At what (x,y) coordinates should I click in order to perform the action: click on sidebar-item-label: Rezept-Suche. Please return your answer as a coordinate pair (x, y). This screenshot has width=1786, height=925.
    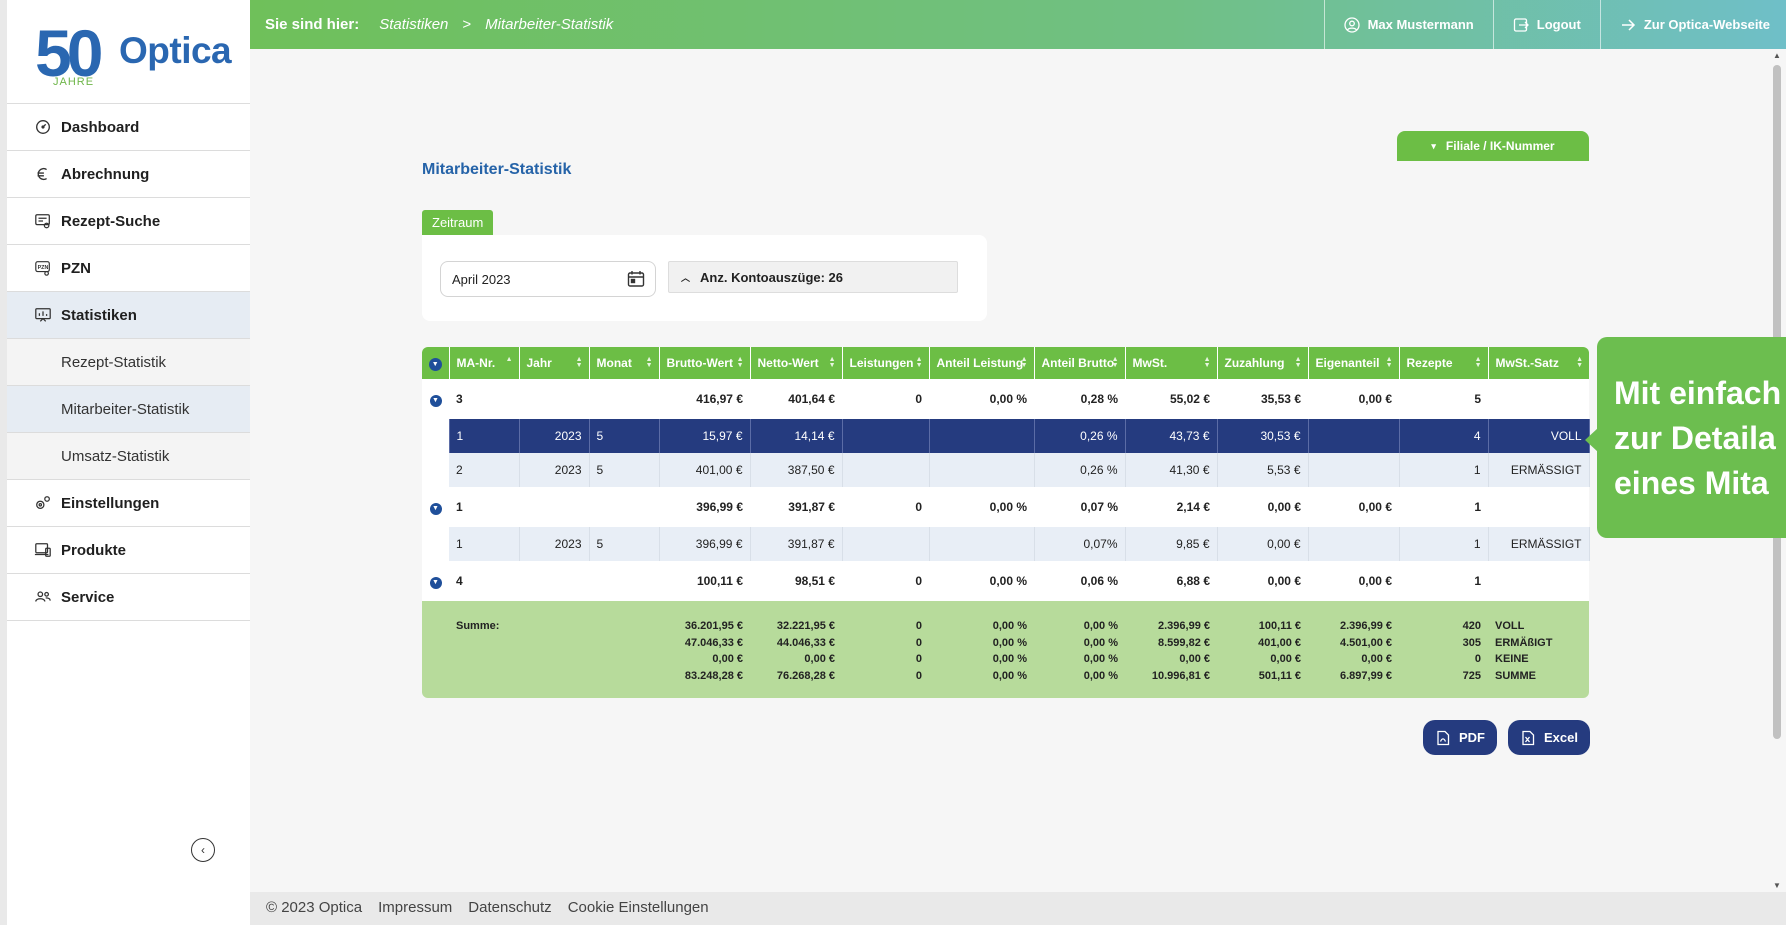
    Looking at the image, I should click on (111, 221).